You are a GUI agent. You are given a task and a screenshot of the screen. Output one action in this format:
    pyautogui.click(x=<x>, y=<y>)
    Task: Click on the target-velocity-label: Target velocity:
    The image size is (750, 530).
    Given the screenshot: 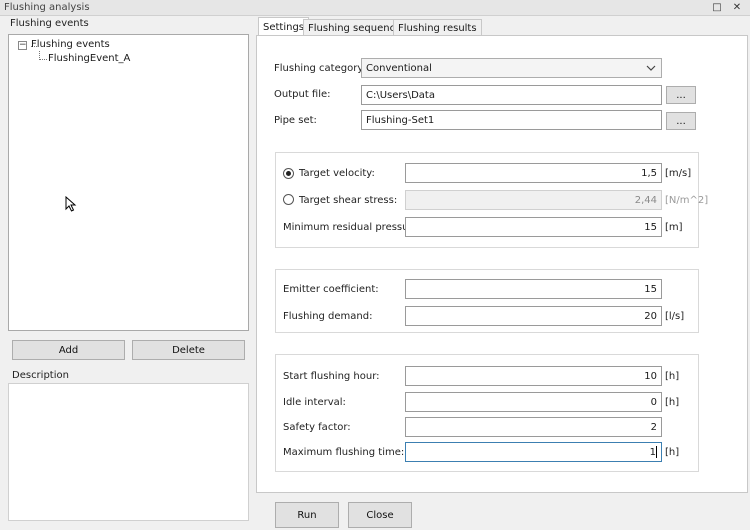 What is the action you would take?
    pyautogui.click(x=337, y=173)
    